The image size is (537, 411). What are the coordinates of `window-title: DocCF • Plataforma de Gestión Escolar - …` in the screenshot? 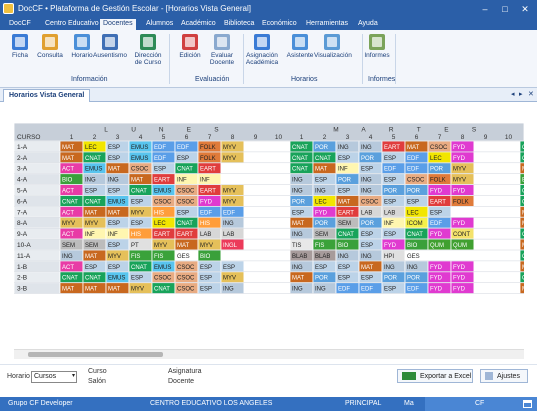 It's located at (134, 8).